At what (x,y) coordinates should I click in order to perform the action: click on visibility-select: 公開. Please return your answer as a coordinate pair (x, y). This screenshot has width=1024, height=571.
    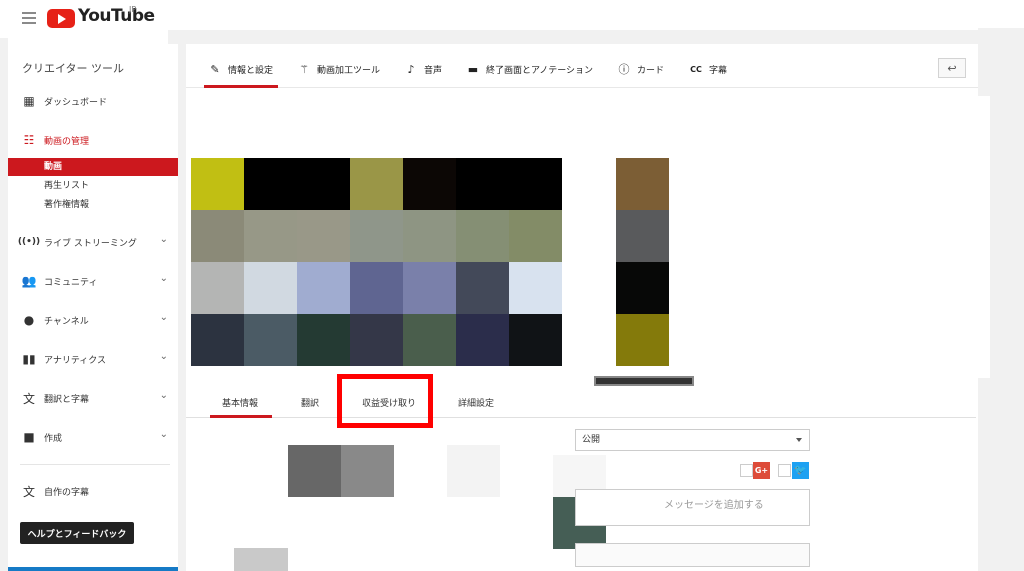
    Looking at the image, I should click on (692, 440).